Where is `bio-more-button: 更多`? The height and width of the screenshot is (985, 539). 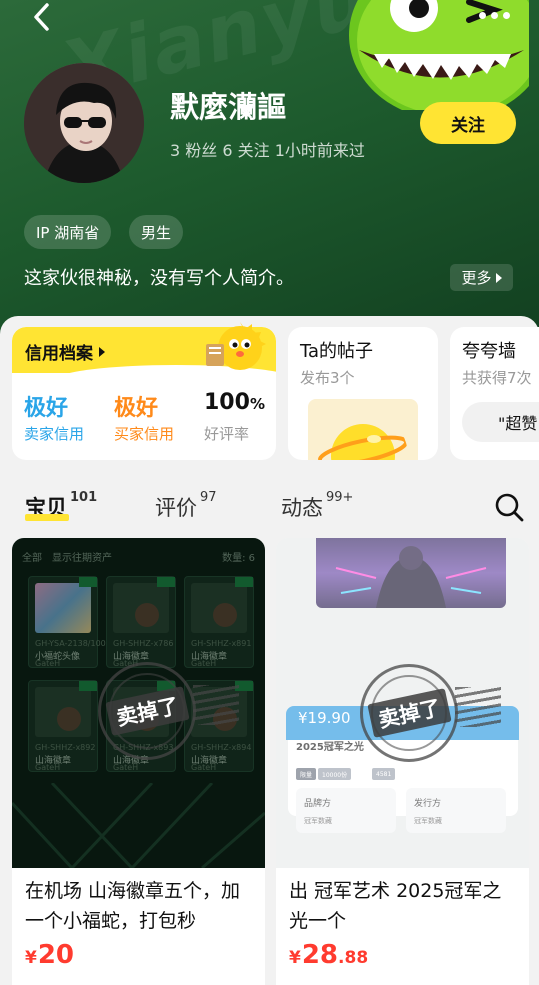 bio-more-button: 更多 is located at coordinates (481, 277).